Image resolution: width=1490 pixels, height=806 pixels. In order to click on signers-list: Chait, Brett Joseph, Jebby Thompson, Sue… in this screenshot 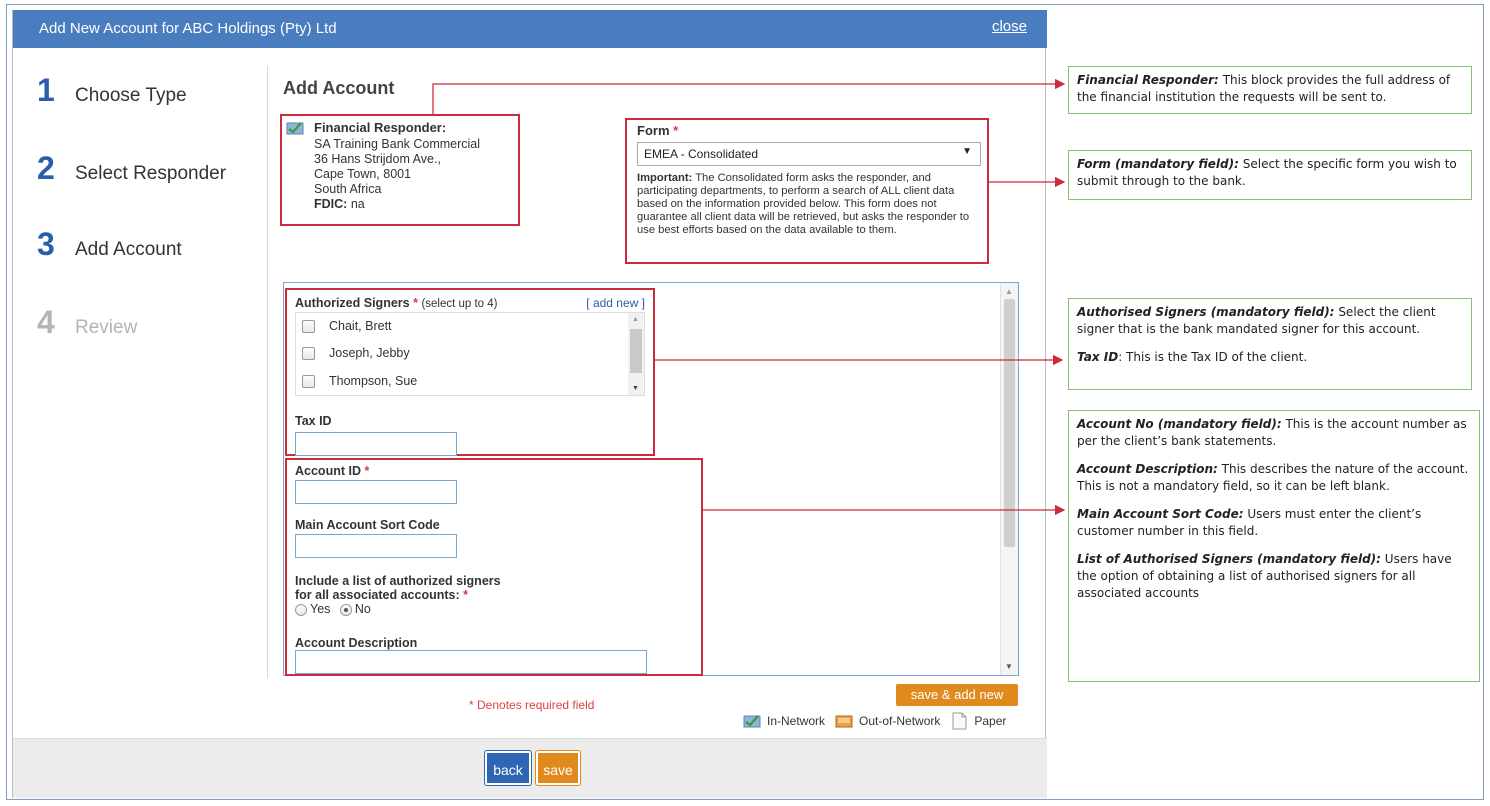, I will do `click(470, 354)`.